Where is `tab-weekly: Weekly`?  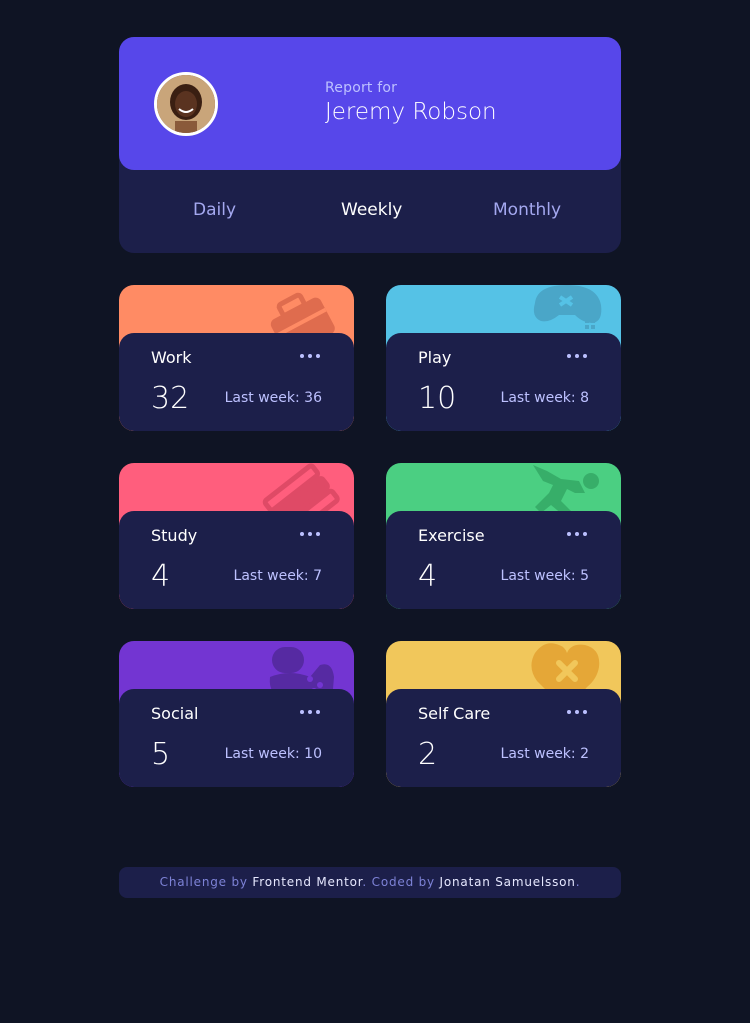 tab-weekly: Weekly is located at coordinates (371, 210).